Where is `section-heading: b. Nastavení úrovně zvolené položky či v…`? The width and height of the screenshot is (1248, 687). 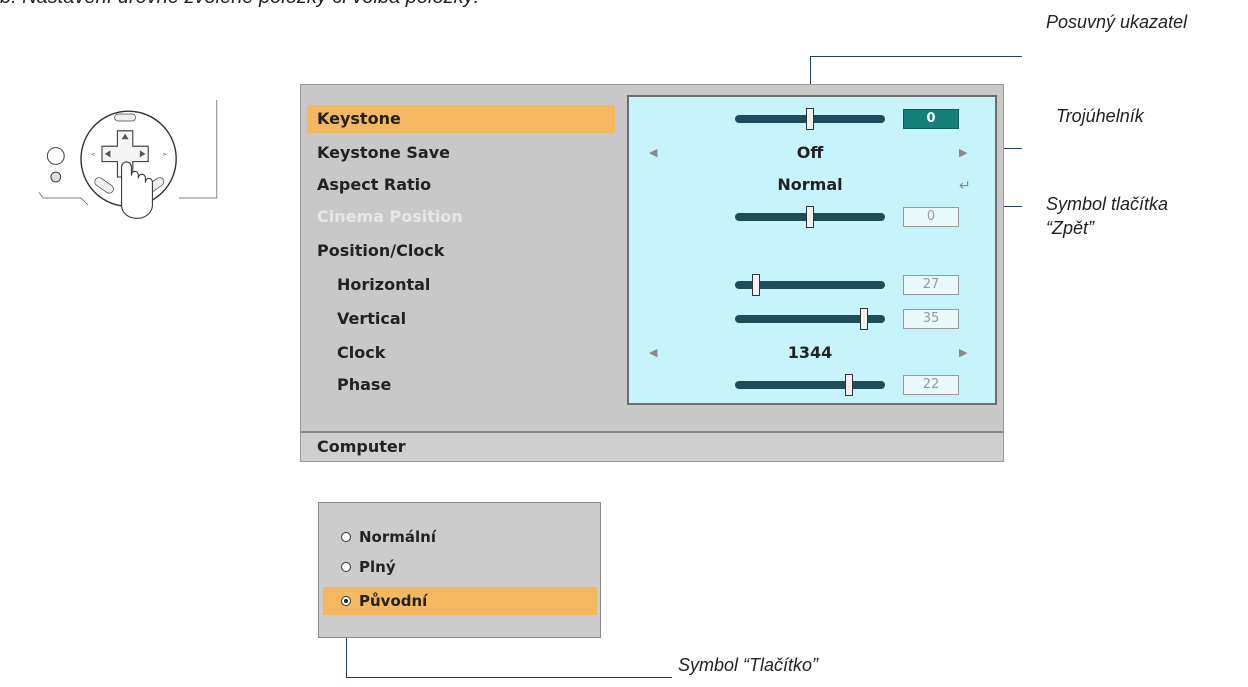
section-heading: b. Nastavení úrovně zvolené položky či v… is located at coordinates (239, 4).